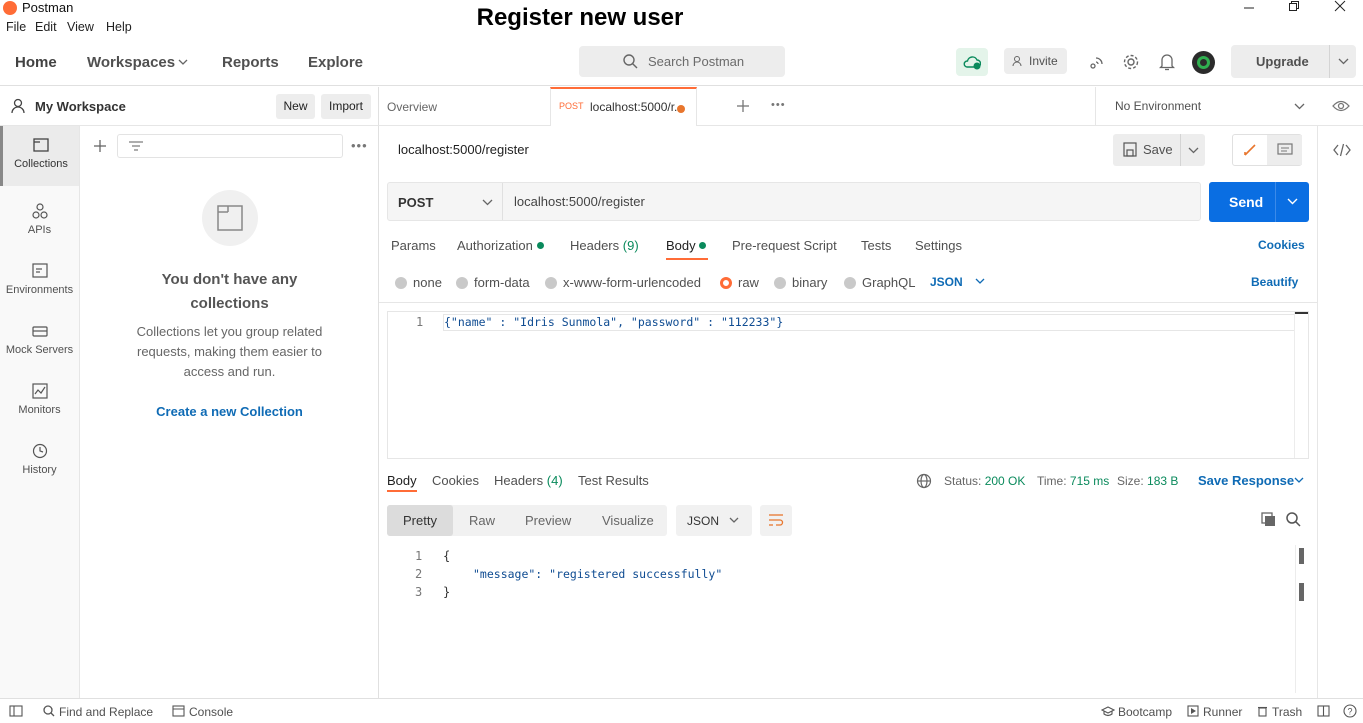  I want to click on tab-more-icon: •••, so click(778, 105).